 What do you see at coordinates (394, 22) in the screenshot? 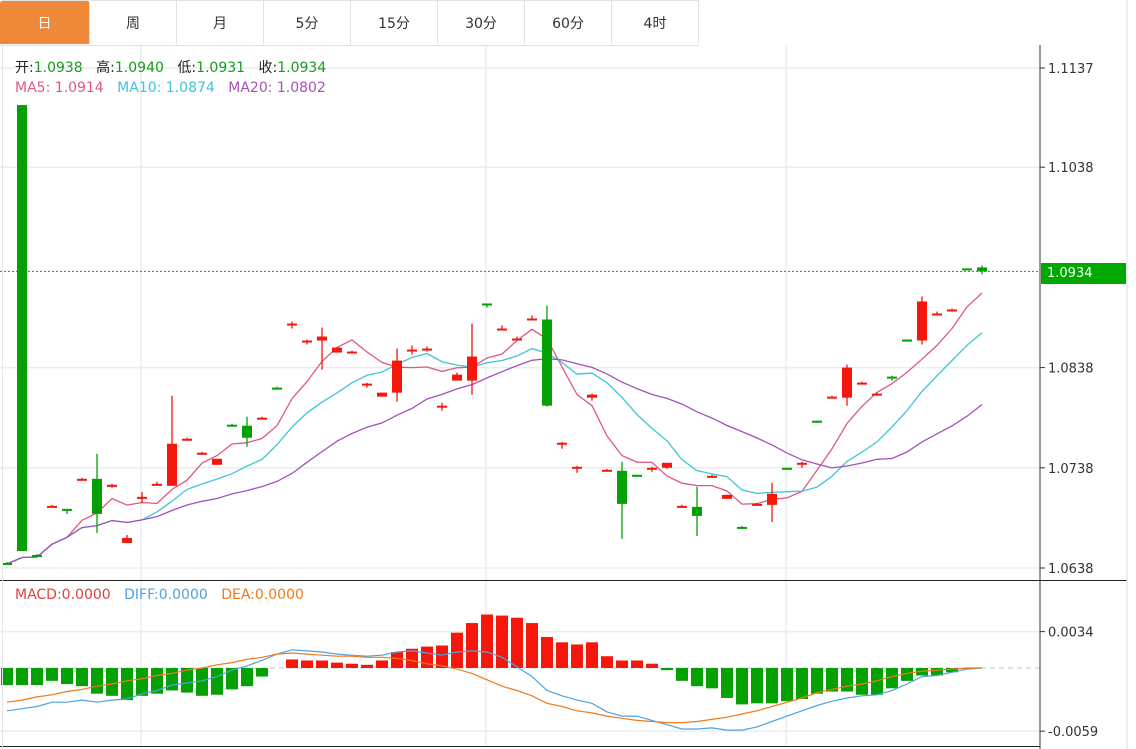
I see `tab-15min: 15分` at bounding box center [394, 22].